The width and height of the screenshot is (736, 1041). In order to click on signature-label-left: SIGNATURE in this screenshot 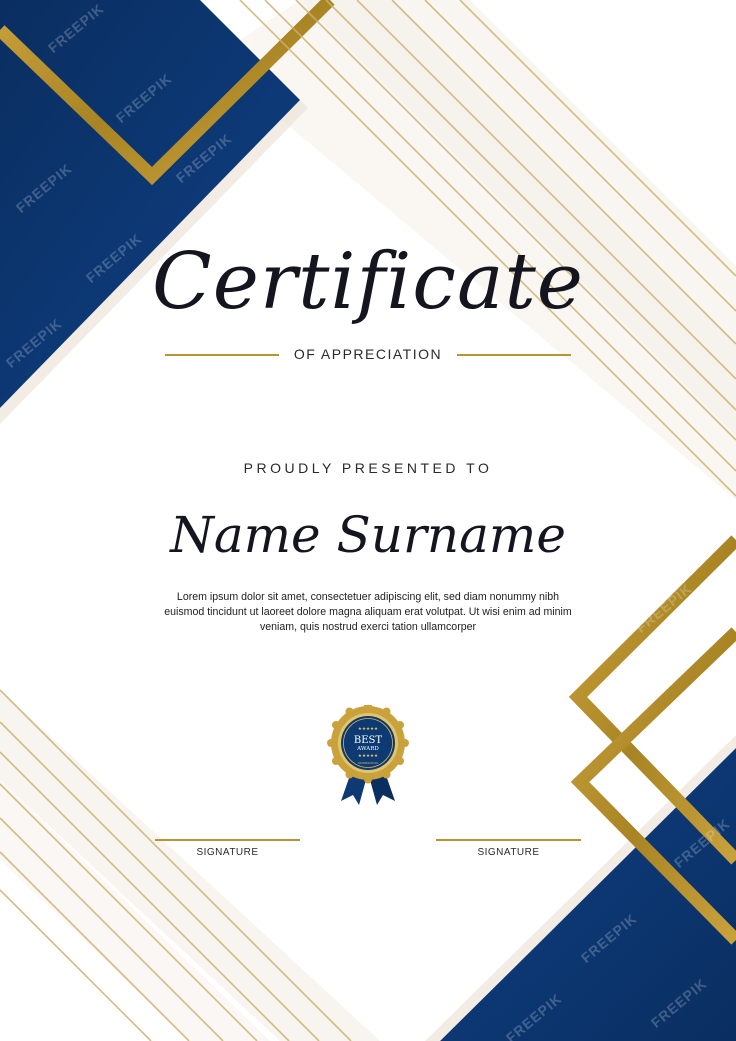, I will do `click(227, 852)`.